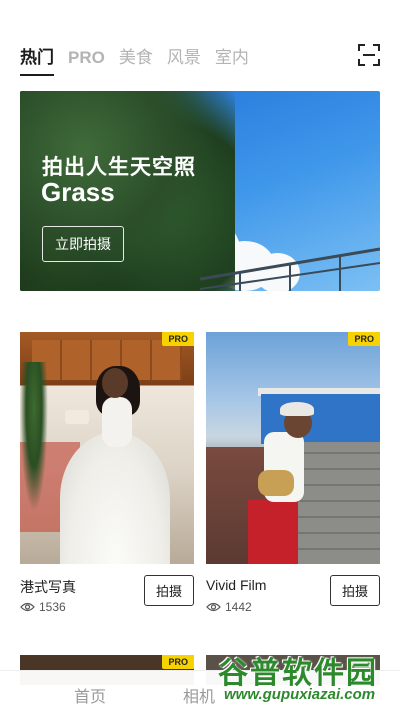 The height and width of the screenshot is (711, 400). Describe the element at coordinates (117, 422) in the screenshot. I see `photo-torso` at that location.